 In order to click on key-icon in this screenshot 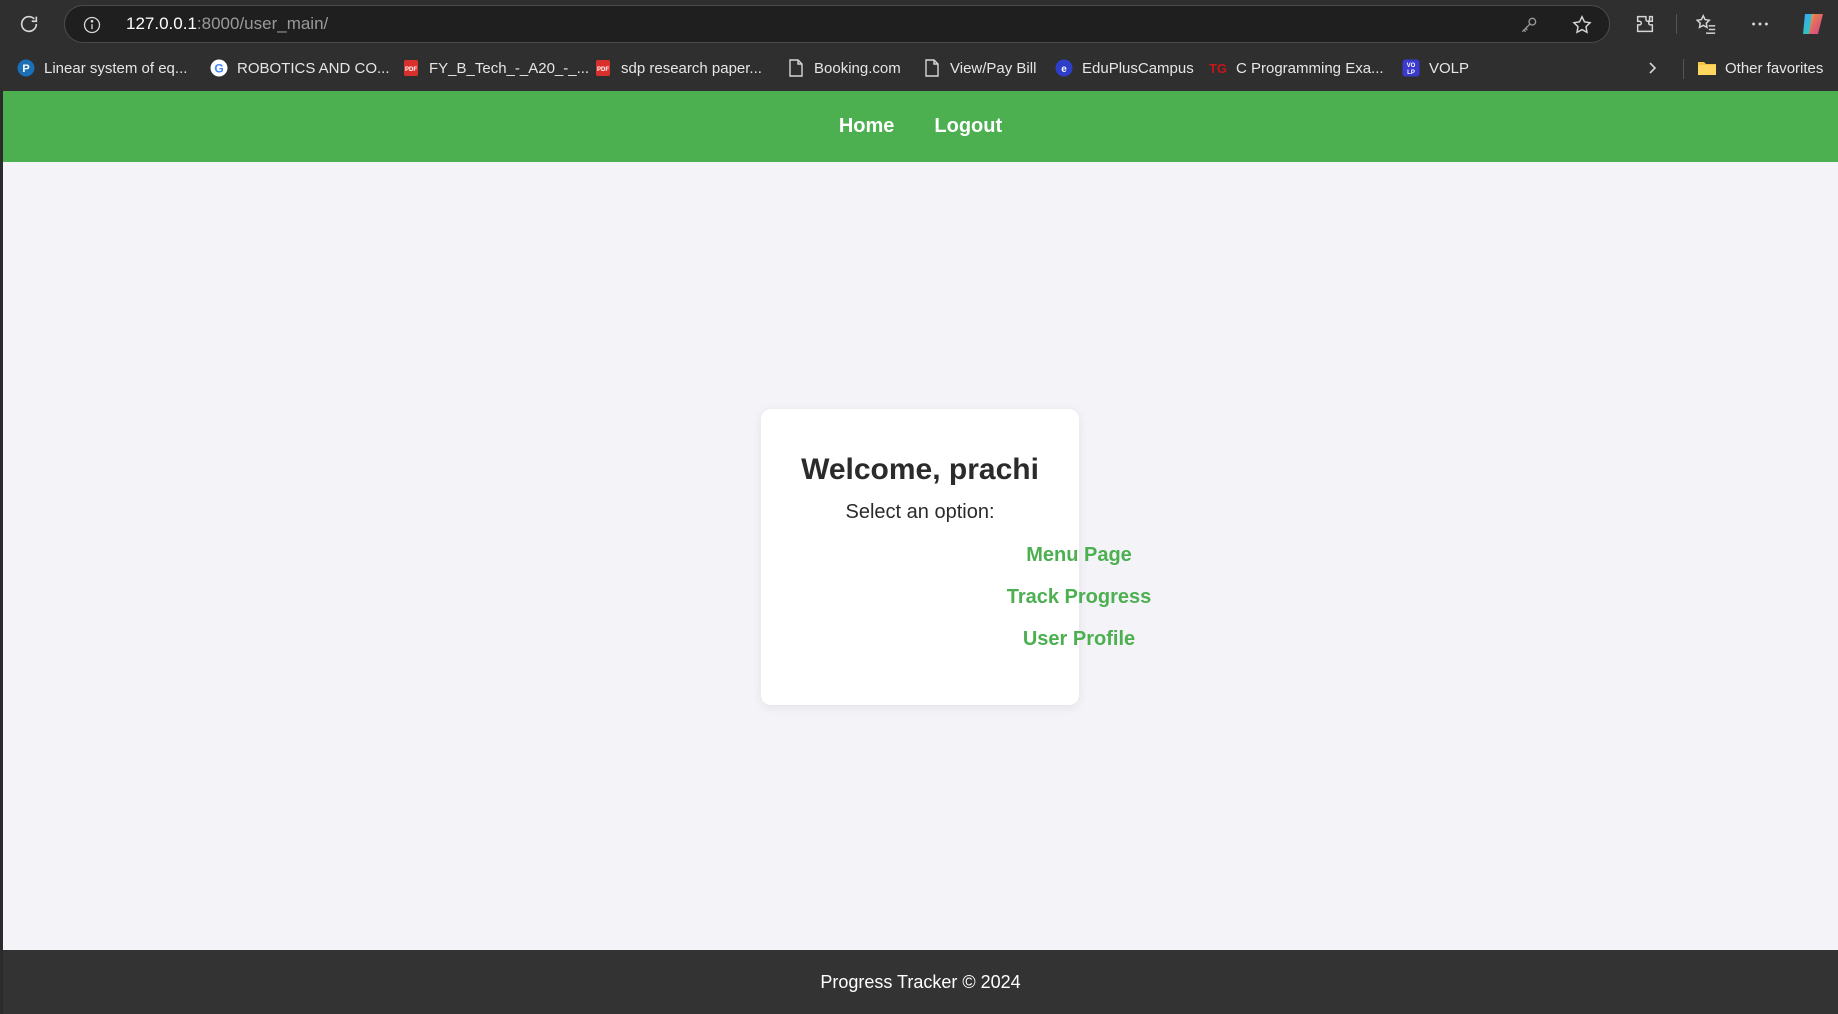, I will do `click(1529, 27)`.